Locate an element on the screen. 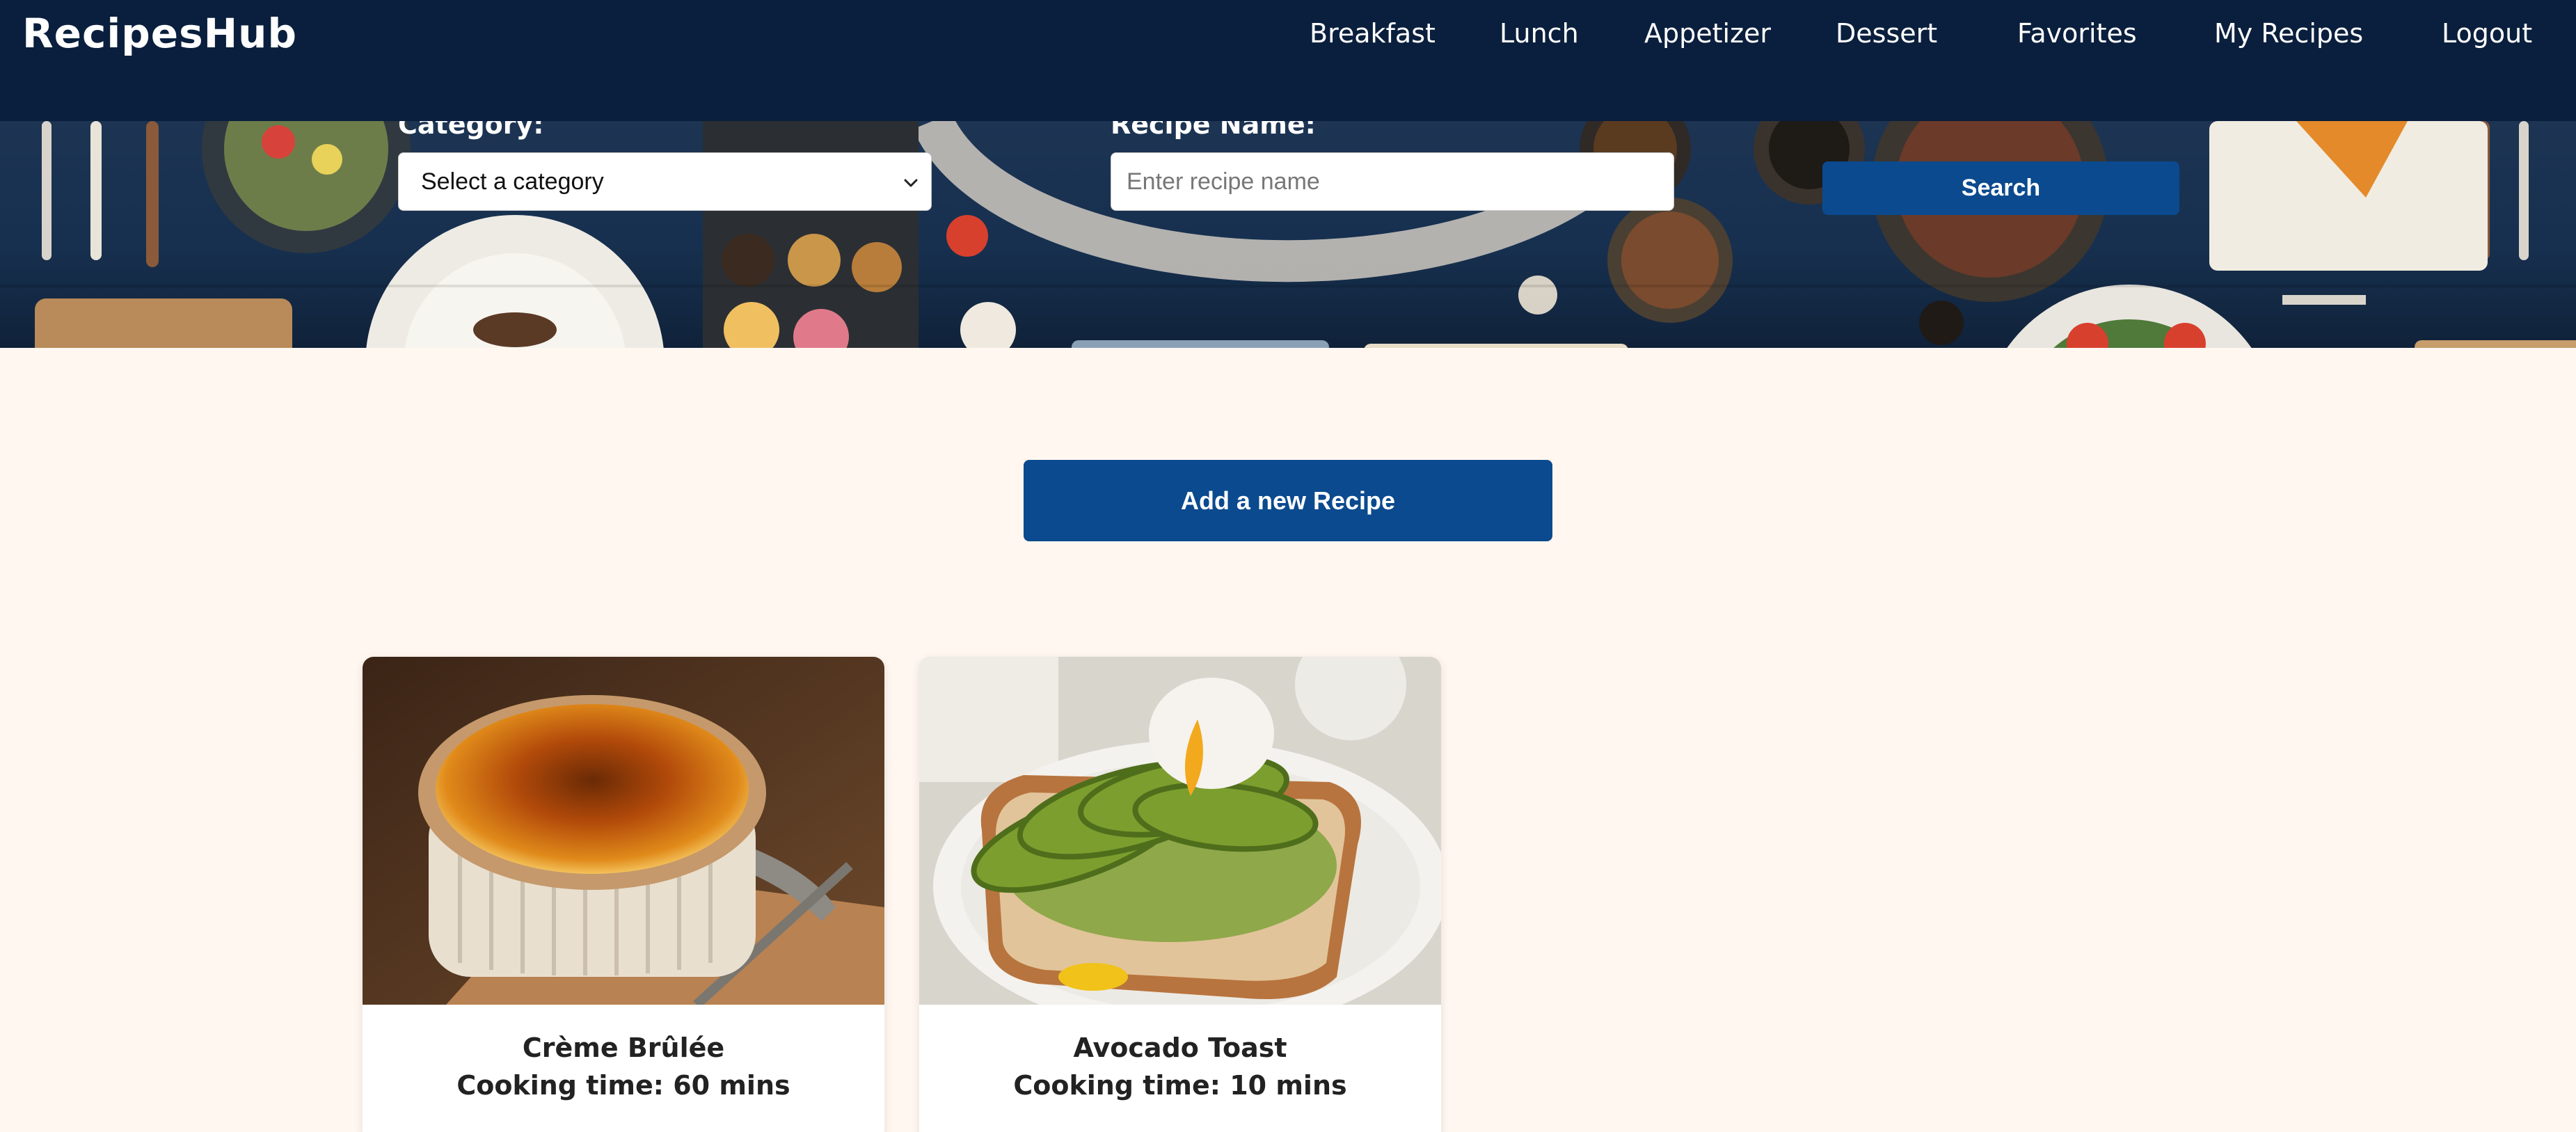  recipe-card: Avocado Toast Cooking time: 10 mins is located at coordinates (1180, 895).